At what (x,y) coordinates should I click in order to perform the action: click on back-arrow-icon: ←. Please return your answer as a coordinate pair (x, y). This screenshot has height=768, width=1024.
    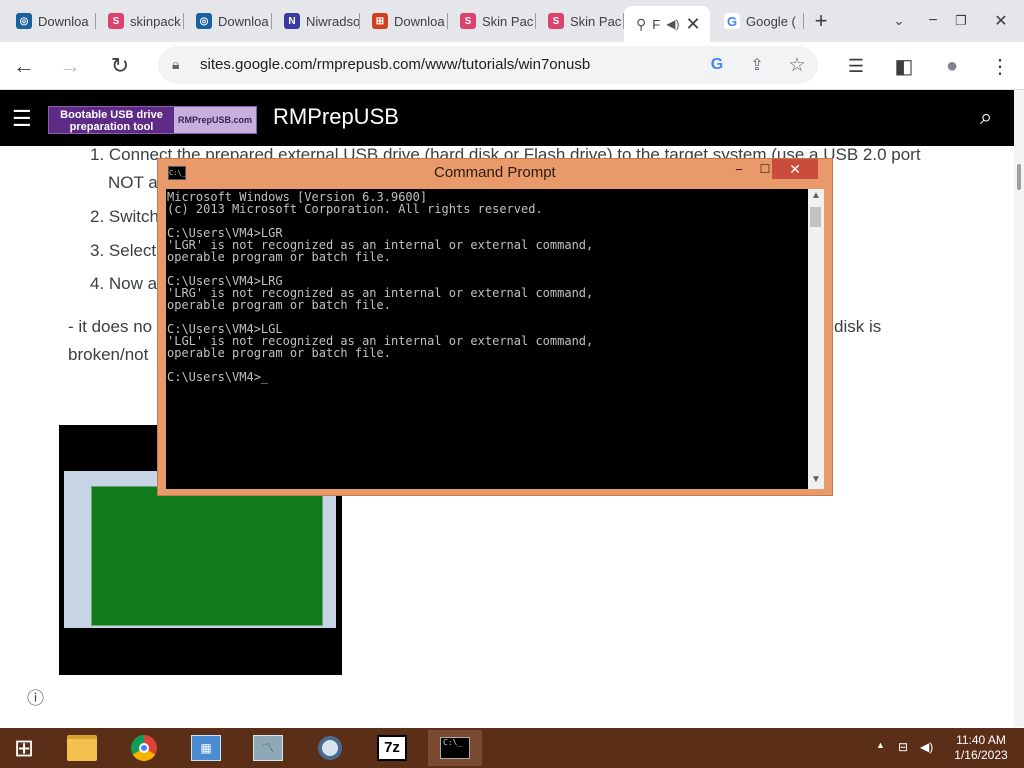
    Looking at the image, I should click on (24, 66).